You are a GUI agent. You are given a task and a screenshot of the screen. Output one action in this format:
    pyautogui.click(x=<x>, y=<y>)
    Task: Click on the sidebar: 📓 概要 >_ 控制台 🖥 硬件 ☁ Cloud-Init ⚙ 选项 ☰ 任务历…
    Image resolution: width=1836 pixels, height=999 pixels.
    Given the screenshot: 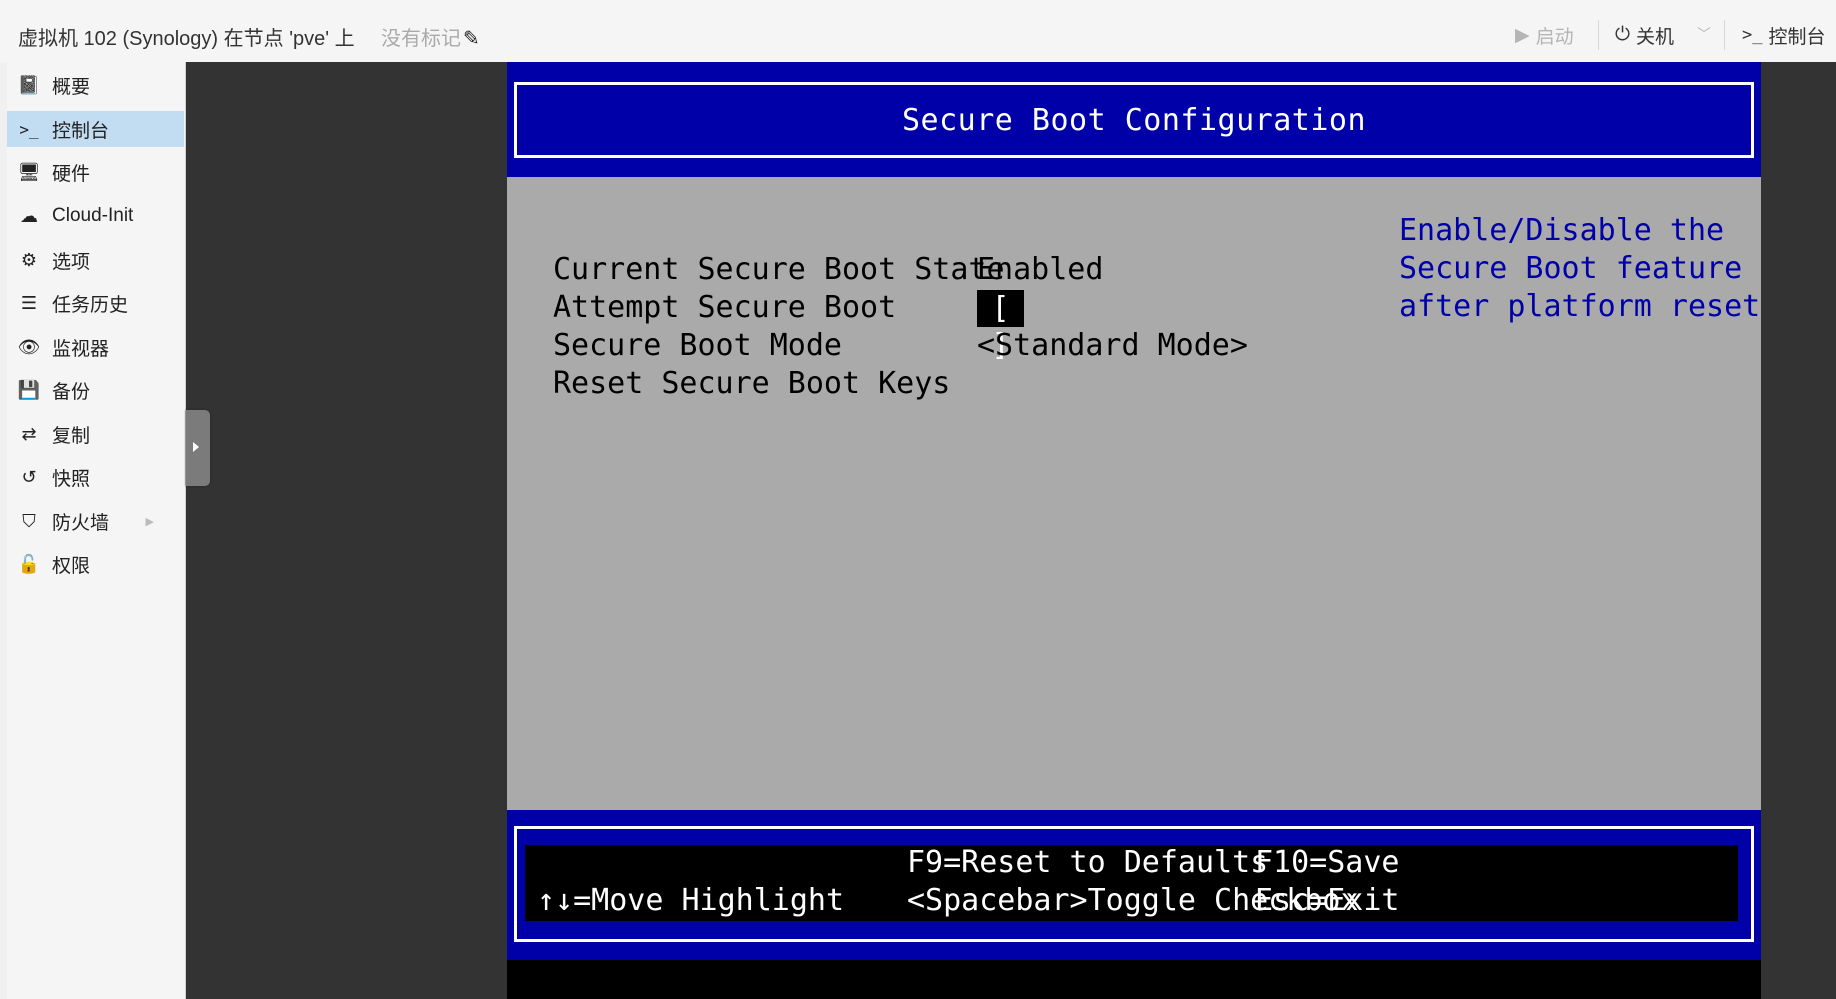 What is the action you would take?
    pyautogui.click(x=93, y=530)
    